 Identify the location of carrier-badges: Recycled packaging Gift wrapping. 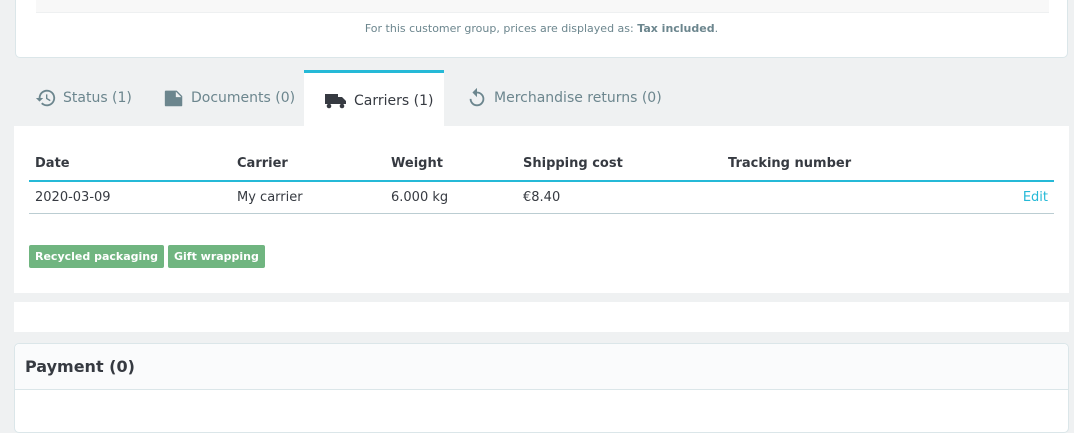
(147, 256).